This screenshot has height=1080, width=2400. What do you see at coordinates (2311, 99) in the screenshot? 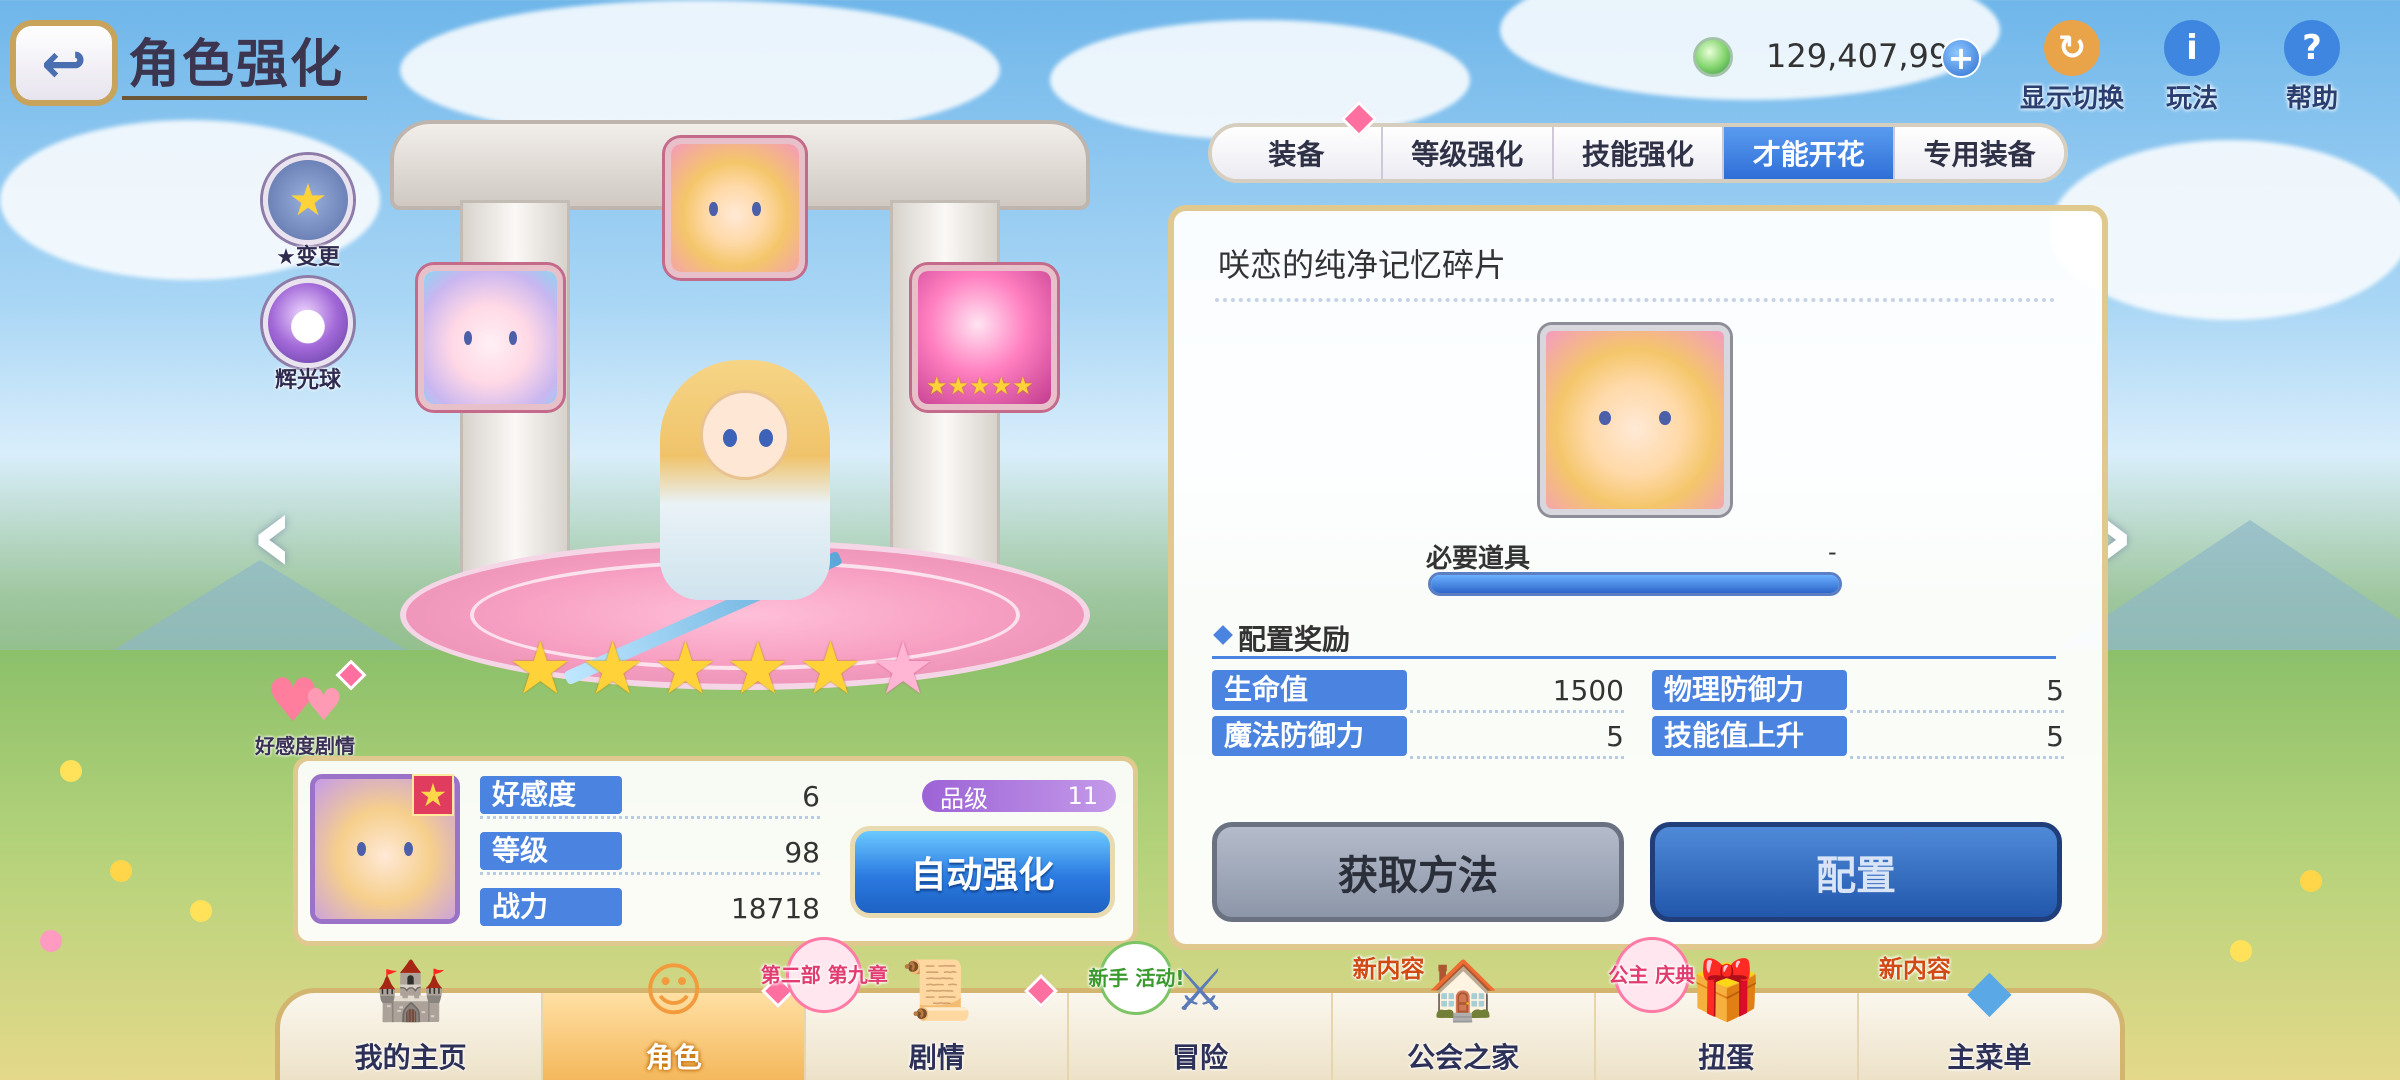
I see `help-label: 帮助` at bounding box center [2311, 99].